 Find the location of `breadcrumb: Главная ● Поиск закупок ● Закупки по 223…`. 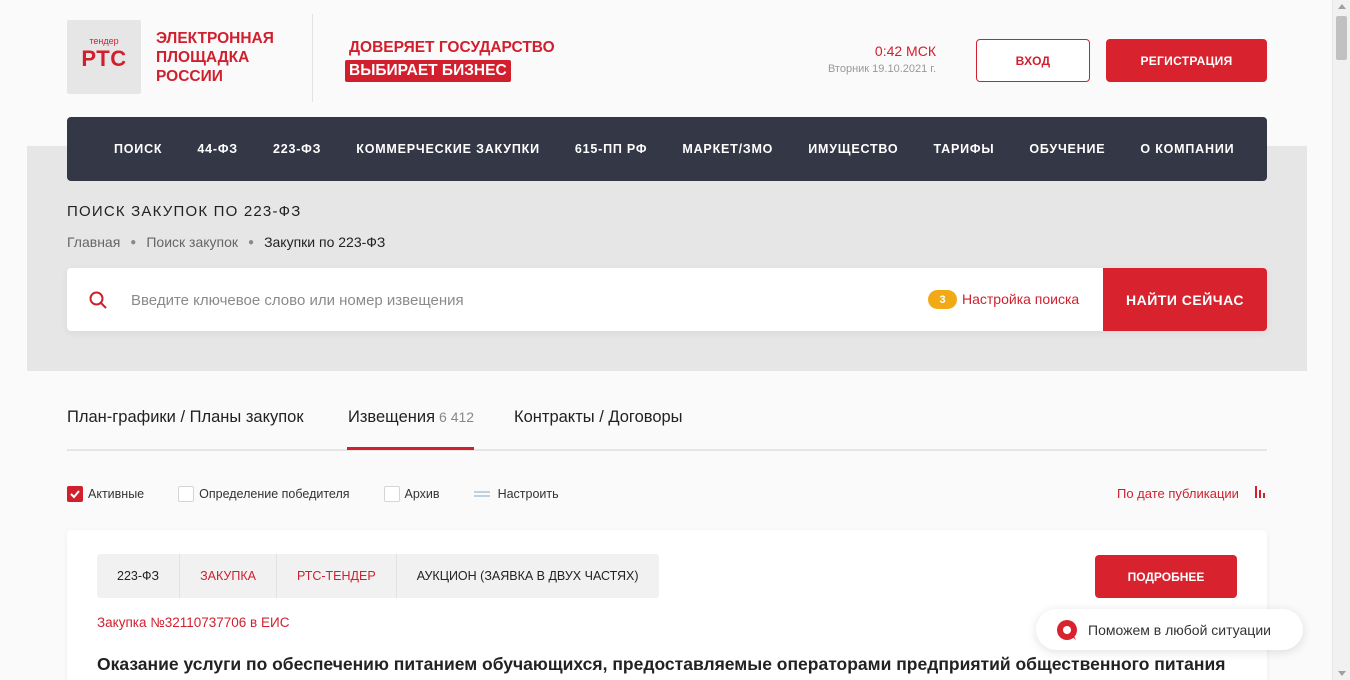

breadcrumb: Главная ● Поиск закупок ● Закупки по 223… is located at coordinates (226, 242).